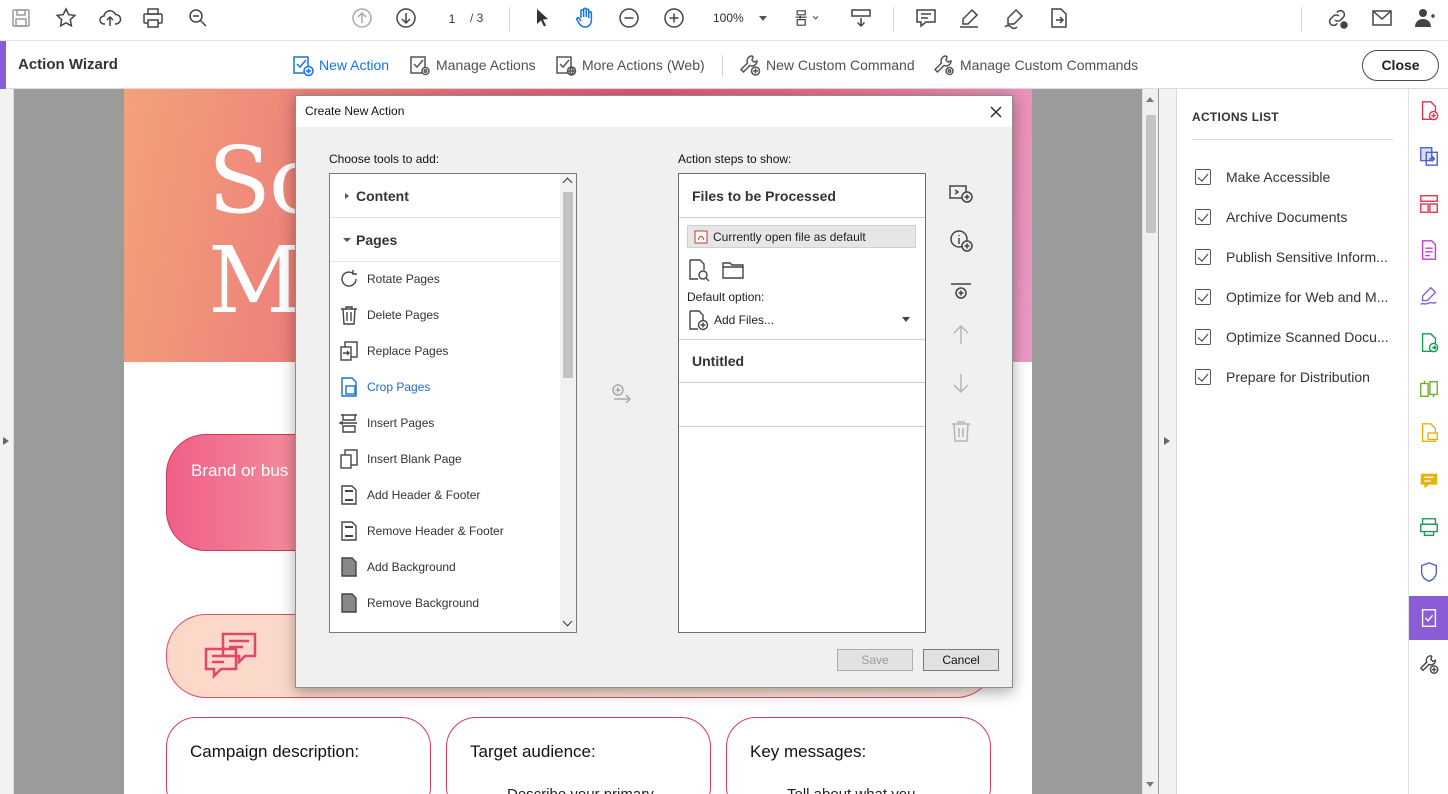  Describe the element at coordinates (542, 18) in the screenshot. I see `select-cursor-icon` at that location.